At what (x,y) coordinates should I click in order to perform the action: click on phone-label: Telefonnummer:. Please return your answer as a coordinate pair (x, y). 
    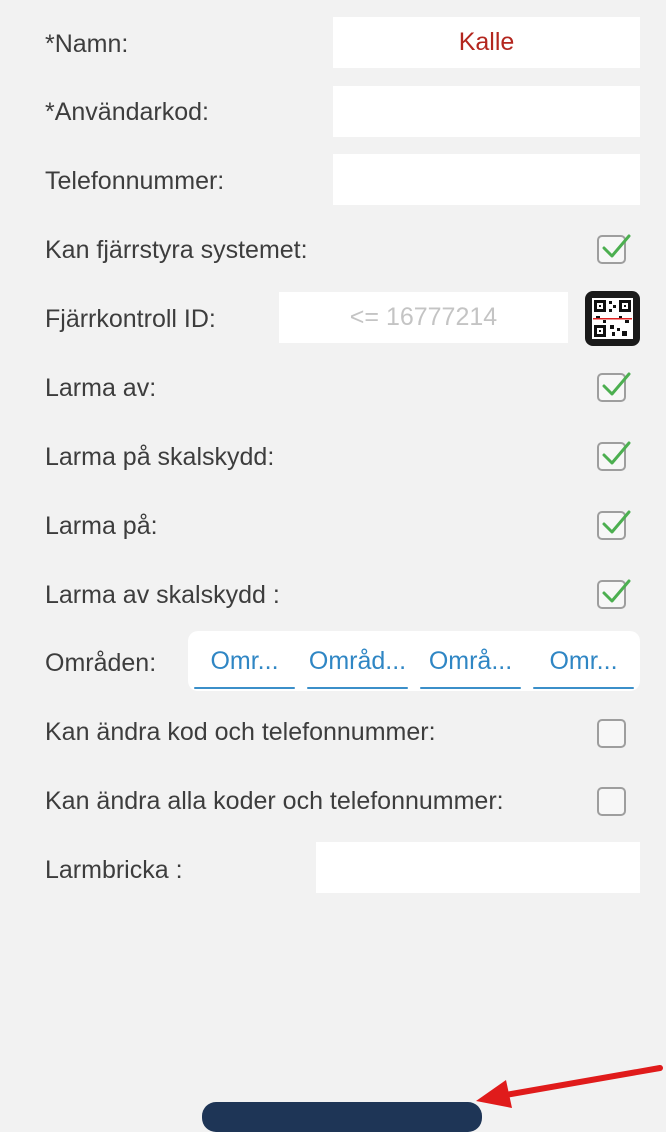
    Looking at the image, I should click on (135, 181).